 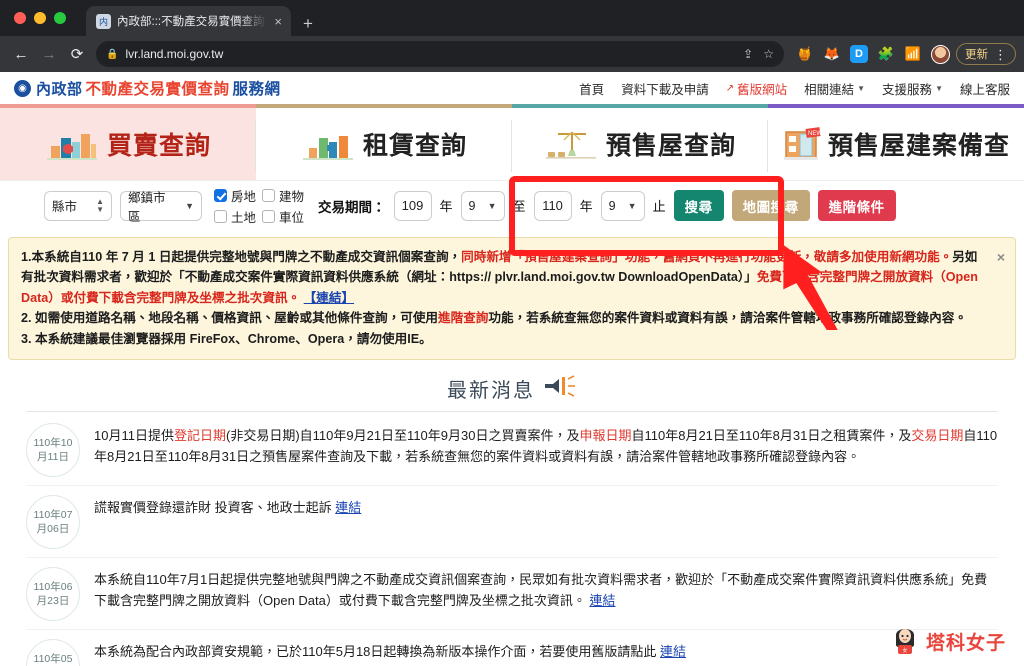 I want to click on extensions-bar: 🍯 🦊 D 🧩 📶, so click(x=871, y=54).